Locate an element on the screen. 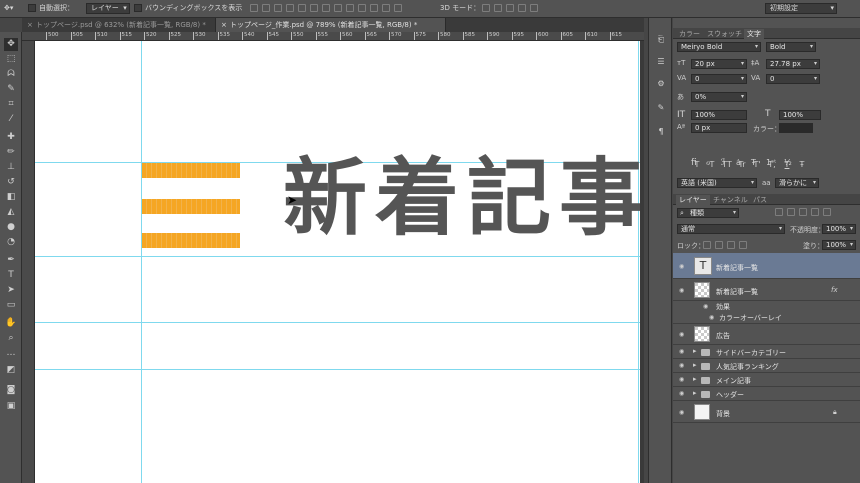 The width and height of the screenshot is (860, 483). fill-field: 100% is located at coordinates (839, 245).